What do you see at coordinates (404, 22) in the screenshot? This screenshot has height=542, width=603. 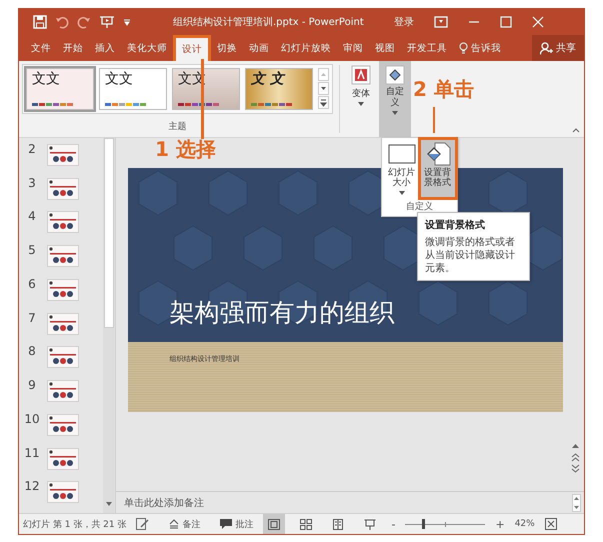 I see `sign-in-link: 登录` at bounding box center [404, 22].